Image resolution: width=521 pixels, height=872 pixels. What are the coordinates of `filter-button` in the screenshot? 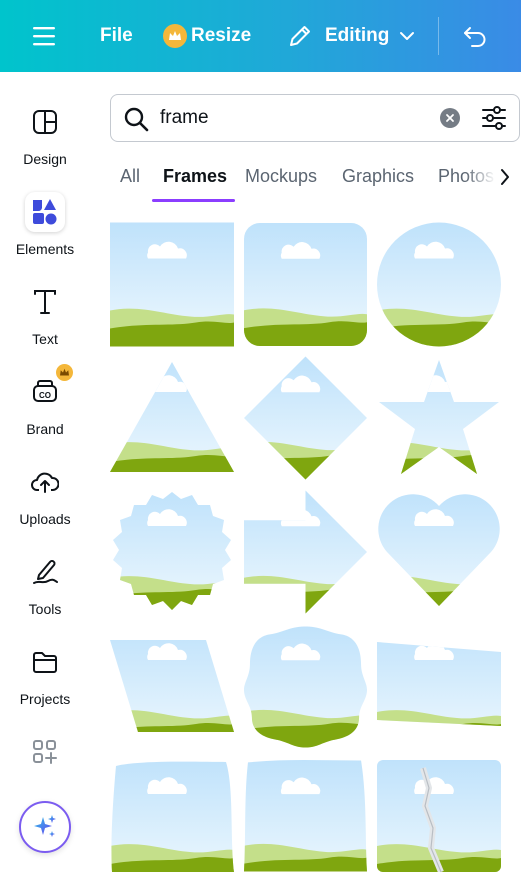 It's located at (494, 120).